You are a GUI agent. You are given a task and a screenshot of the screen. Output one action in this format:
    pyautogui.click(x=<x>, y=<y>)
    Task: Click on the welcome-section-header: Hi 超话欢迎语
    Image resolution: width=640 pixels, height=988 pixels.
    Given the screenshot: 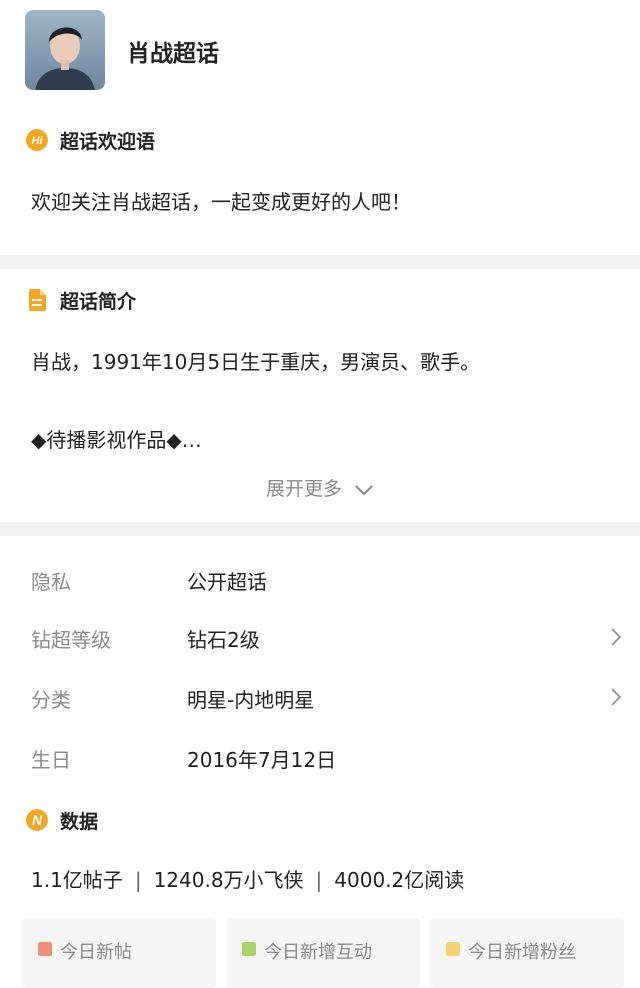 What is the action you would take?
    pyautogui.click(x=90, y=140)
    